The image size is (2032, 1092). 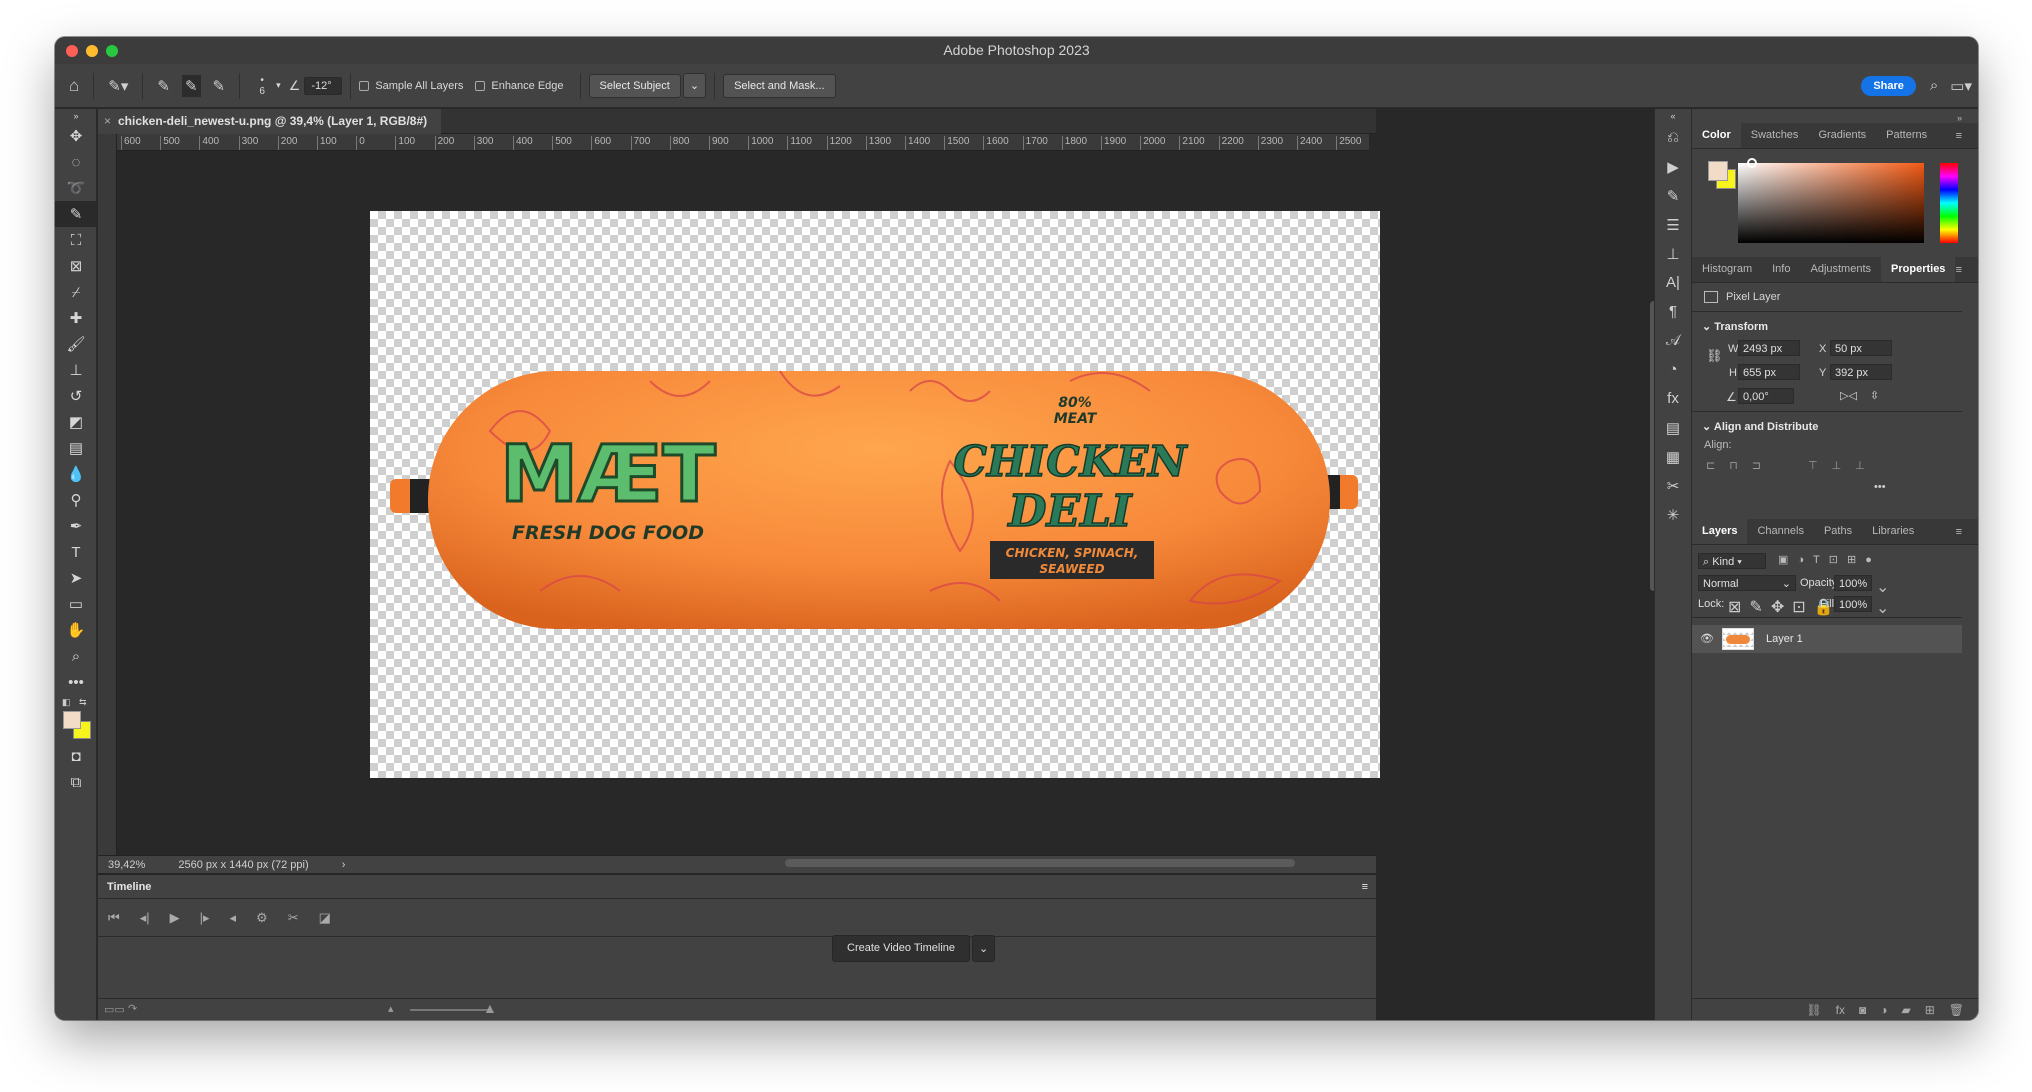 What do you see at coordinates (1766, 396) in the screenshot?
I see `rotation-field: 0,00°` at bounding box center [1766, 396].